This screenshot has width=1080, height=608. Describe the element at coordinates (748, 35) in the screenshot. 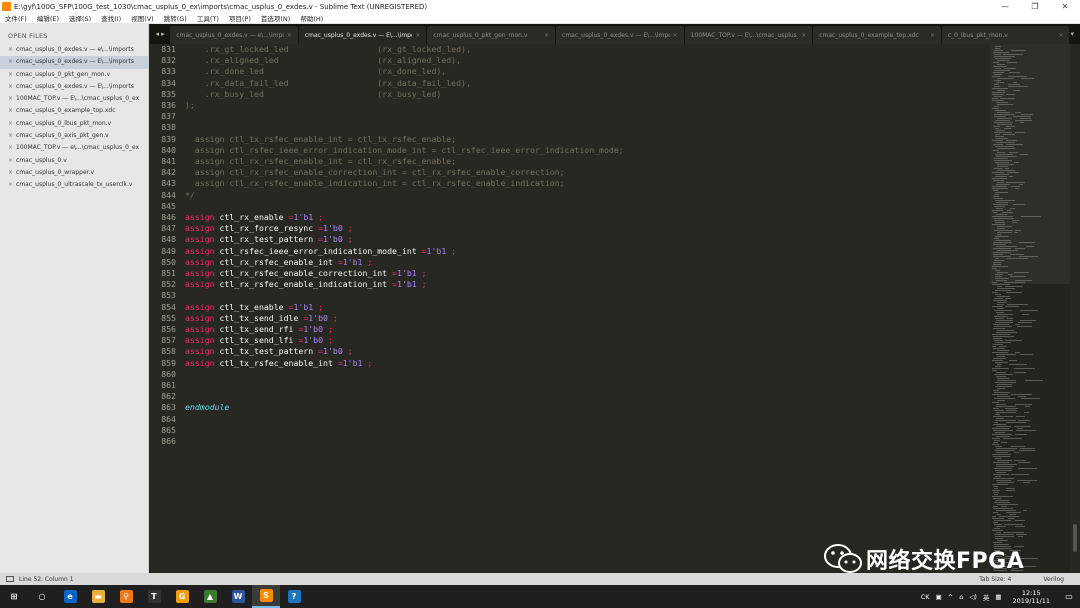

I see `editor-tab: 100MAC_TOP.v — E\...\cmac_usplus_0_ex×` at that location.